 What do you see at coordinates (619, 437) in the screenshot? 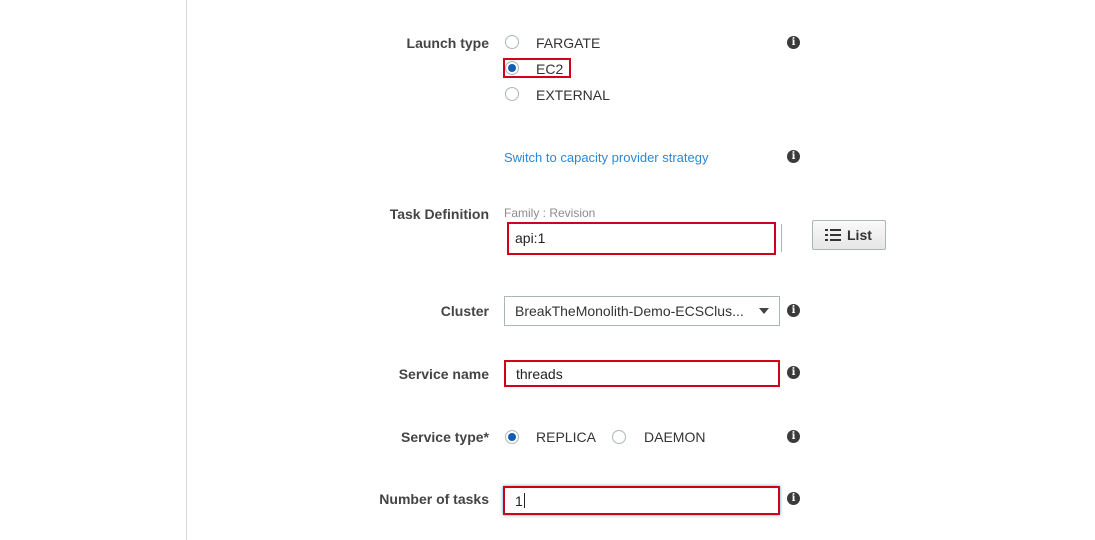
I see `radio-daemon` at bounding box center [619, 437].